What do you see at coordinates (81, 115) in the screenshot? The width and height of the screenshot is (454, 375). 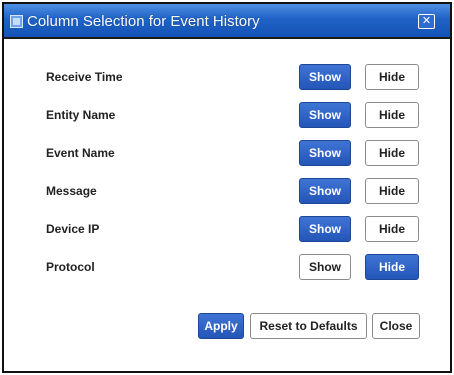 I see `column-label: Entity Name` at bounding box center [81, 115].